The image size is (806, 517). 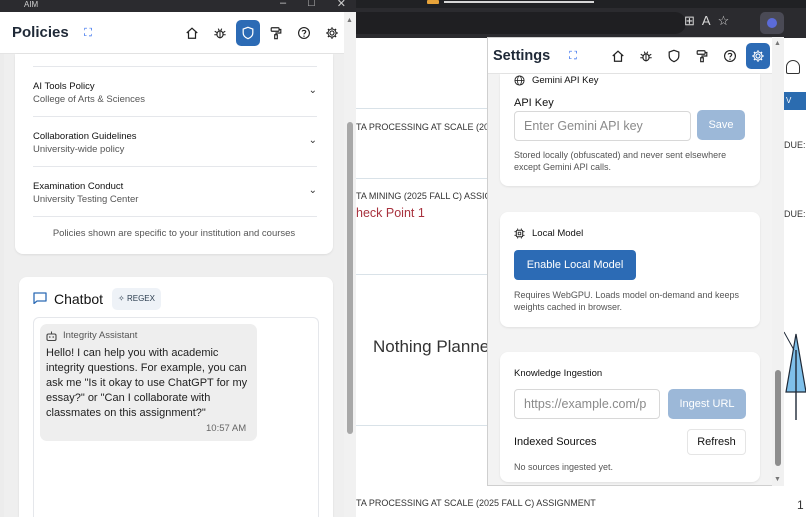 I want to click on settings-header: Settings ⛶, so click(x=635, y=56).